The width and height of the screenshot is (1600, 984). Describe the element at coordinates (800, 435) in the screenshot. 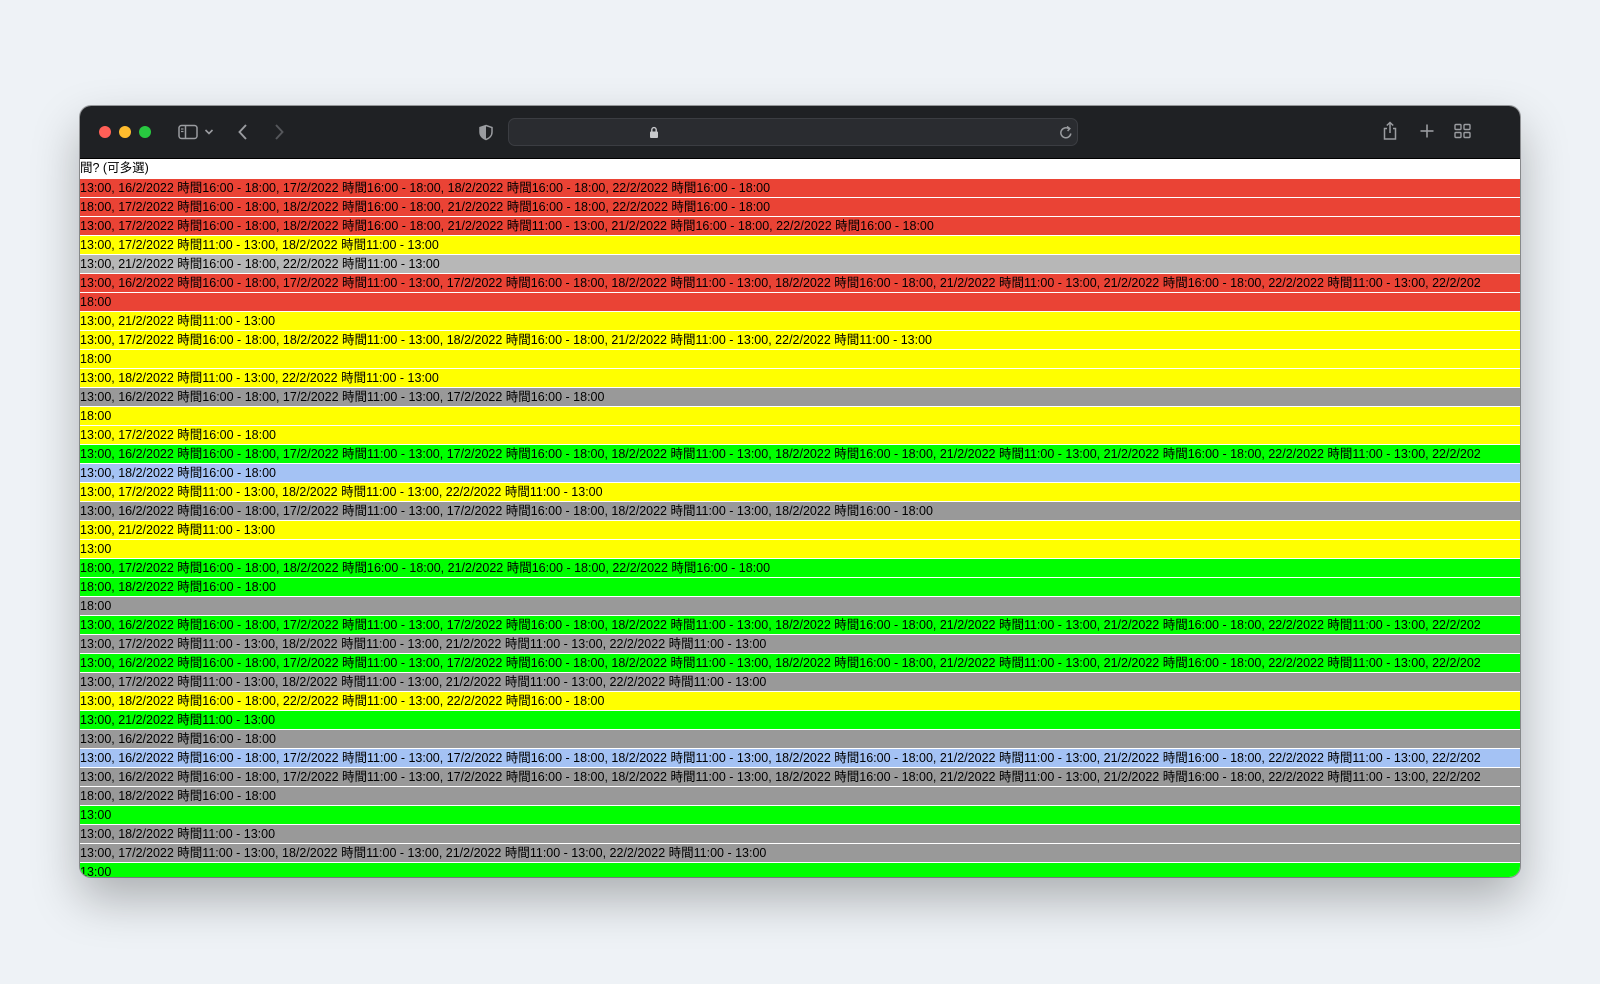

I see `table-row: 13:00, 17/2/2022 時間16:00 - 18:00` at that location.